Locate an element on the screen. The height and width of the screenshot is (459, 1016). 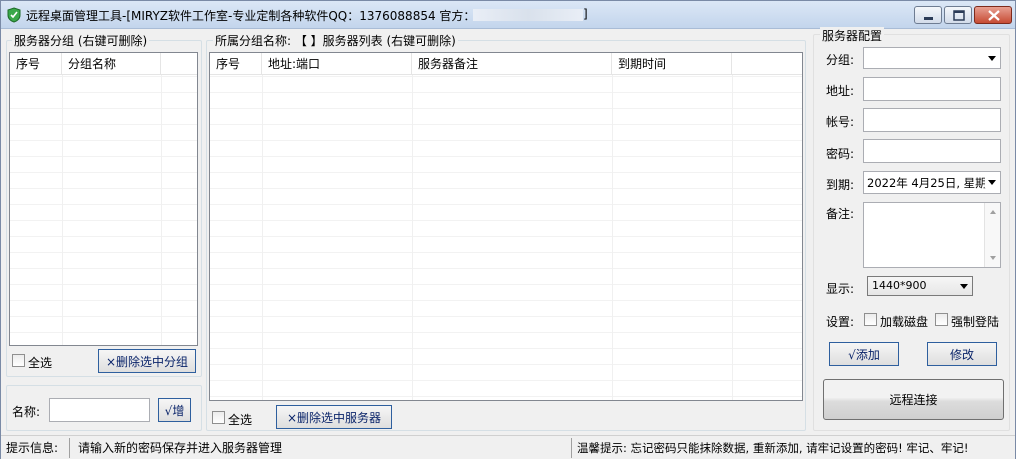
load-disk-label: 加载磁盘 is located at coordinates (904, 322).